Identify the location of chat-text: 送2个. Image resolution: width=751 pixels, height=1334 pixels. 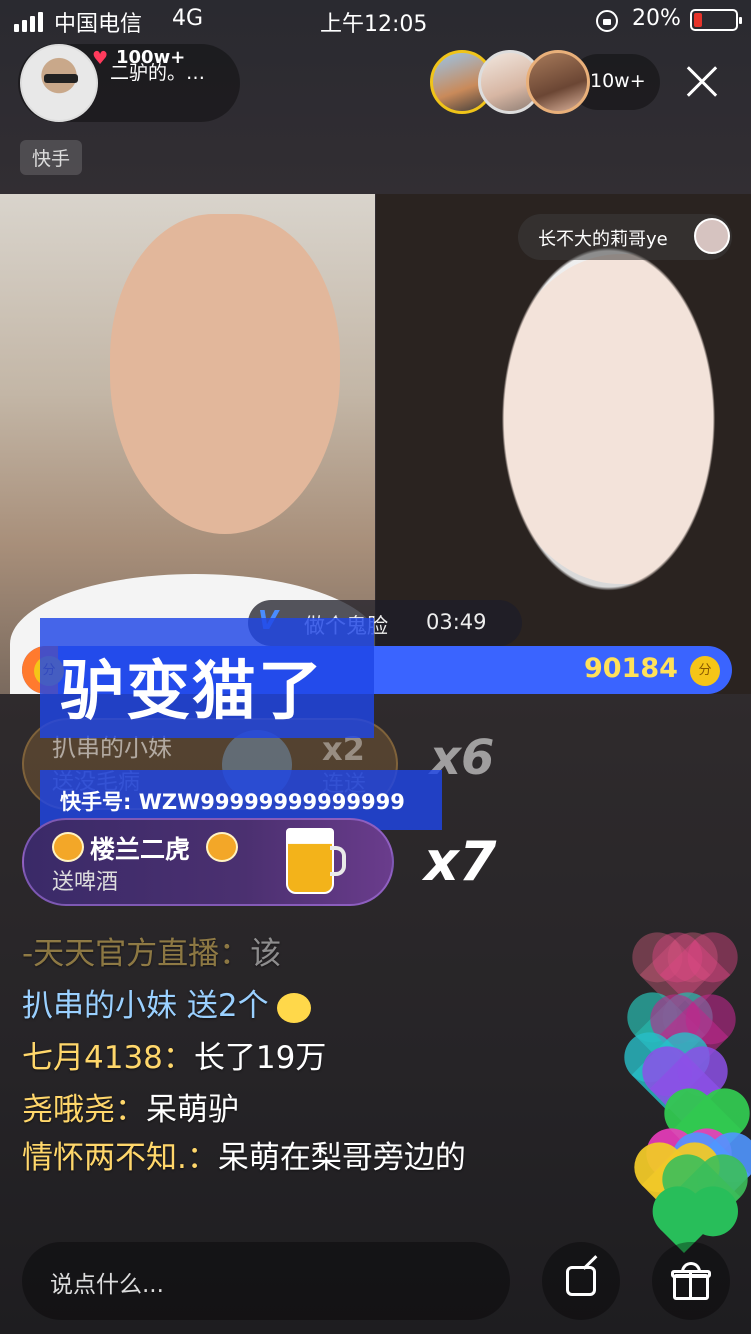
(227, 1006).